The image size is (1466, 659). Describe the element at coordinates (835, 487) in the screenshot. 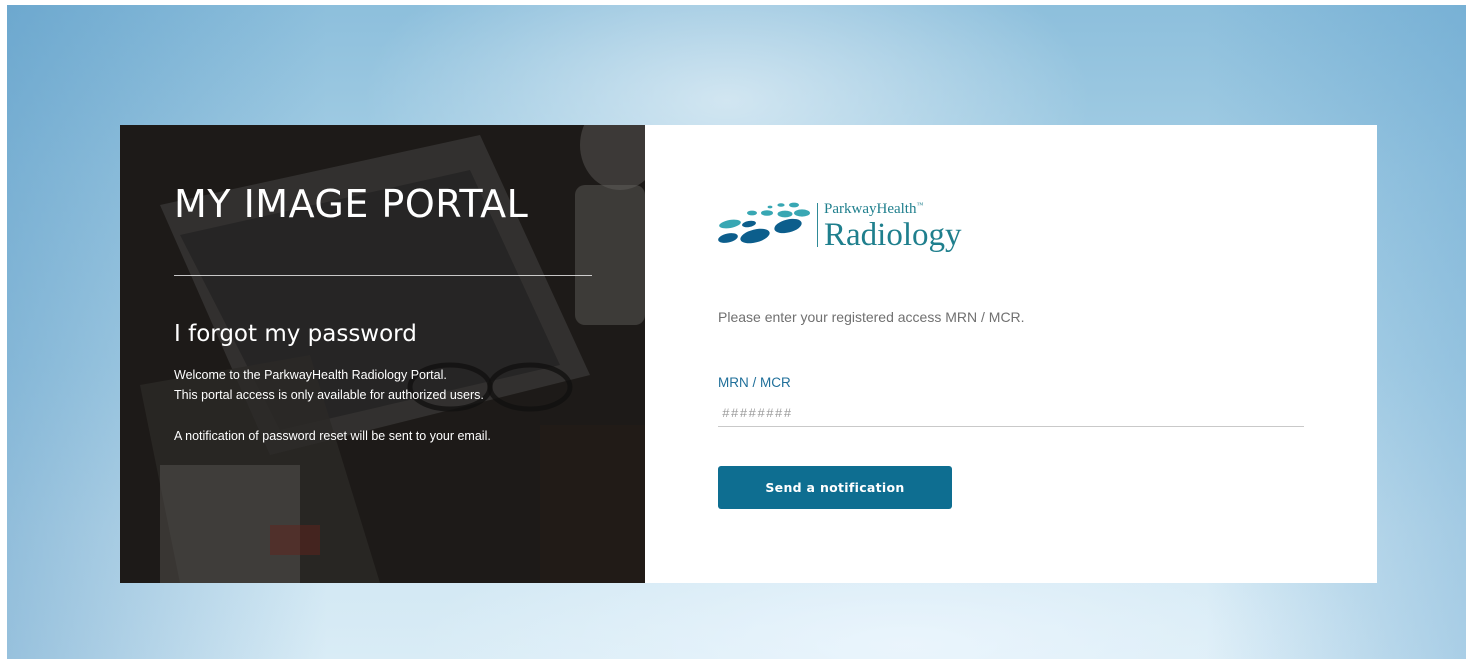

I see `send-notification-button: Send a notification` at that location.